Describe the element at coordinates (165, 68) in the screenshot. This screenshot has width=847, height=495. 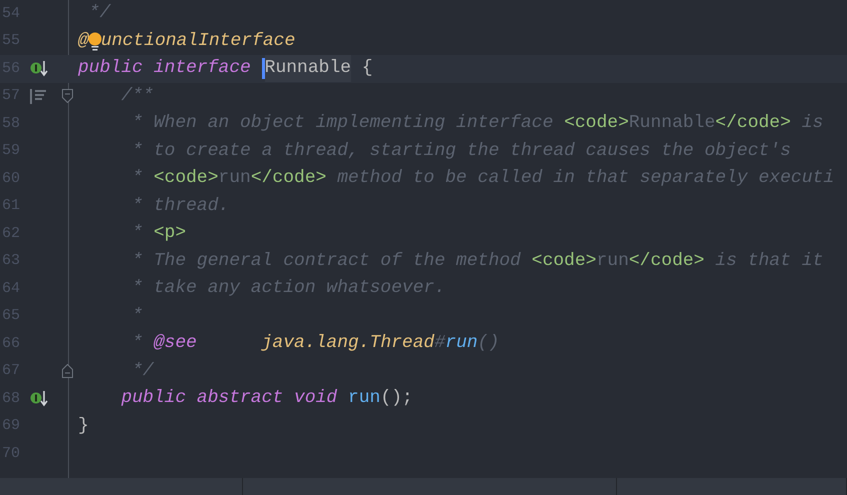
I see `keyword: public interface` at that location.